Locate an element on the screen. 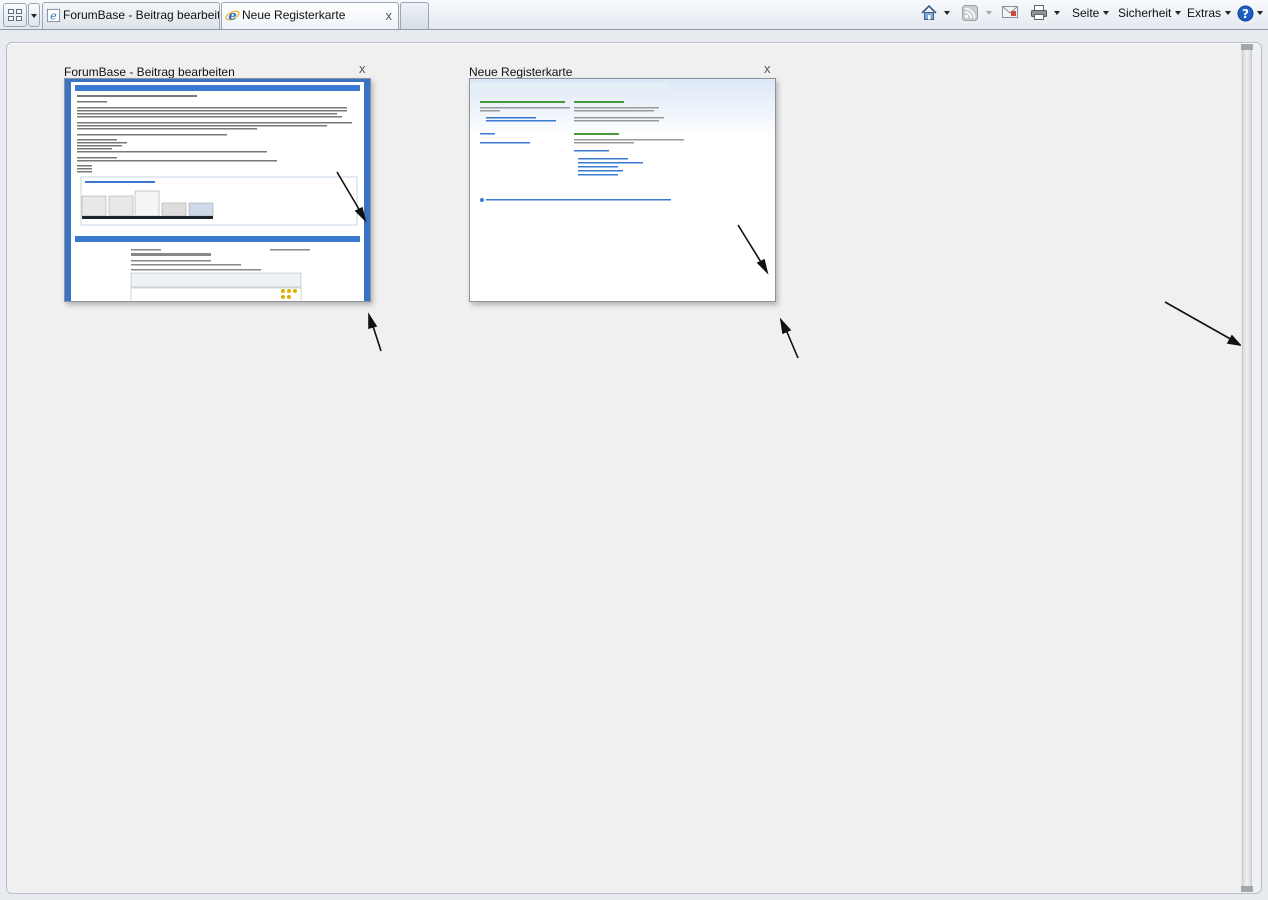 The height and width of the screenshot is (900, 1268). close-tab-button: x is located at coordinates (389, 15).